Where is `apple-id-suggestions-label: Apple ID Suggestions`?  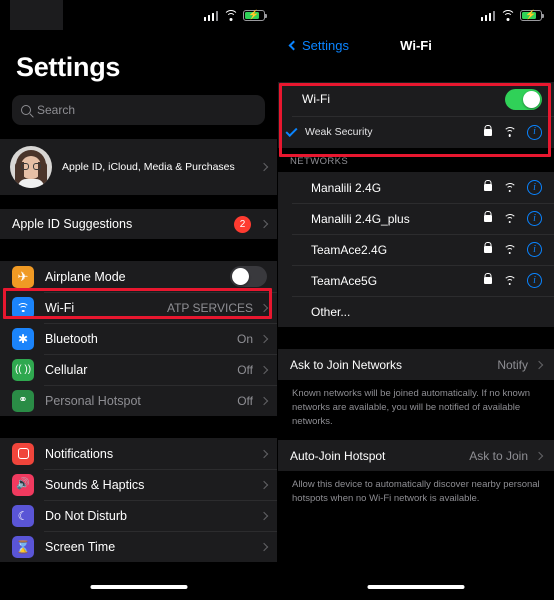 apple-id-suggestions-label: Apple ID Suggestions is located at coordinates (72, 224).